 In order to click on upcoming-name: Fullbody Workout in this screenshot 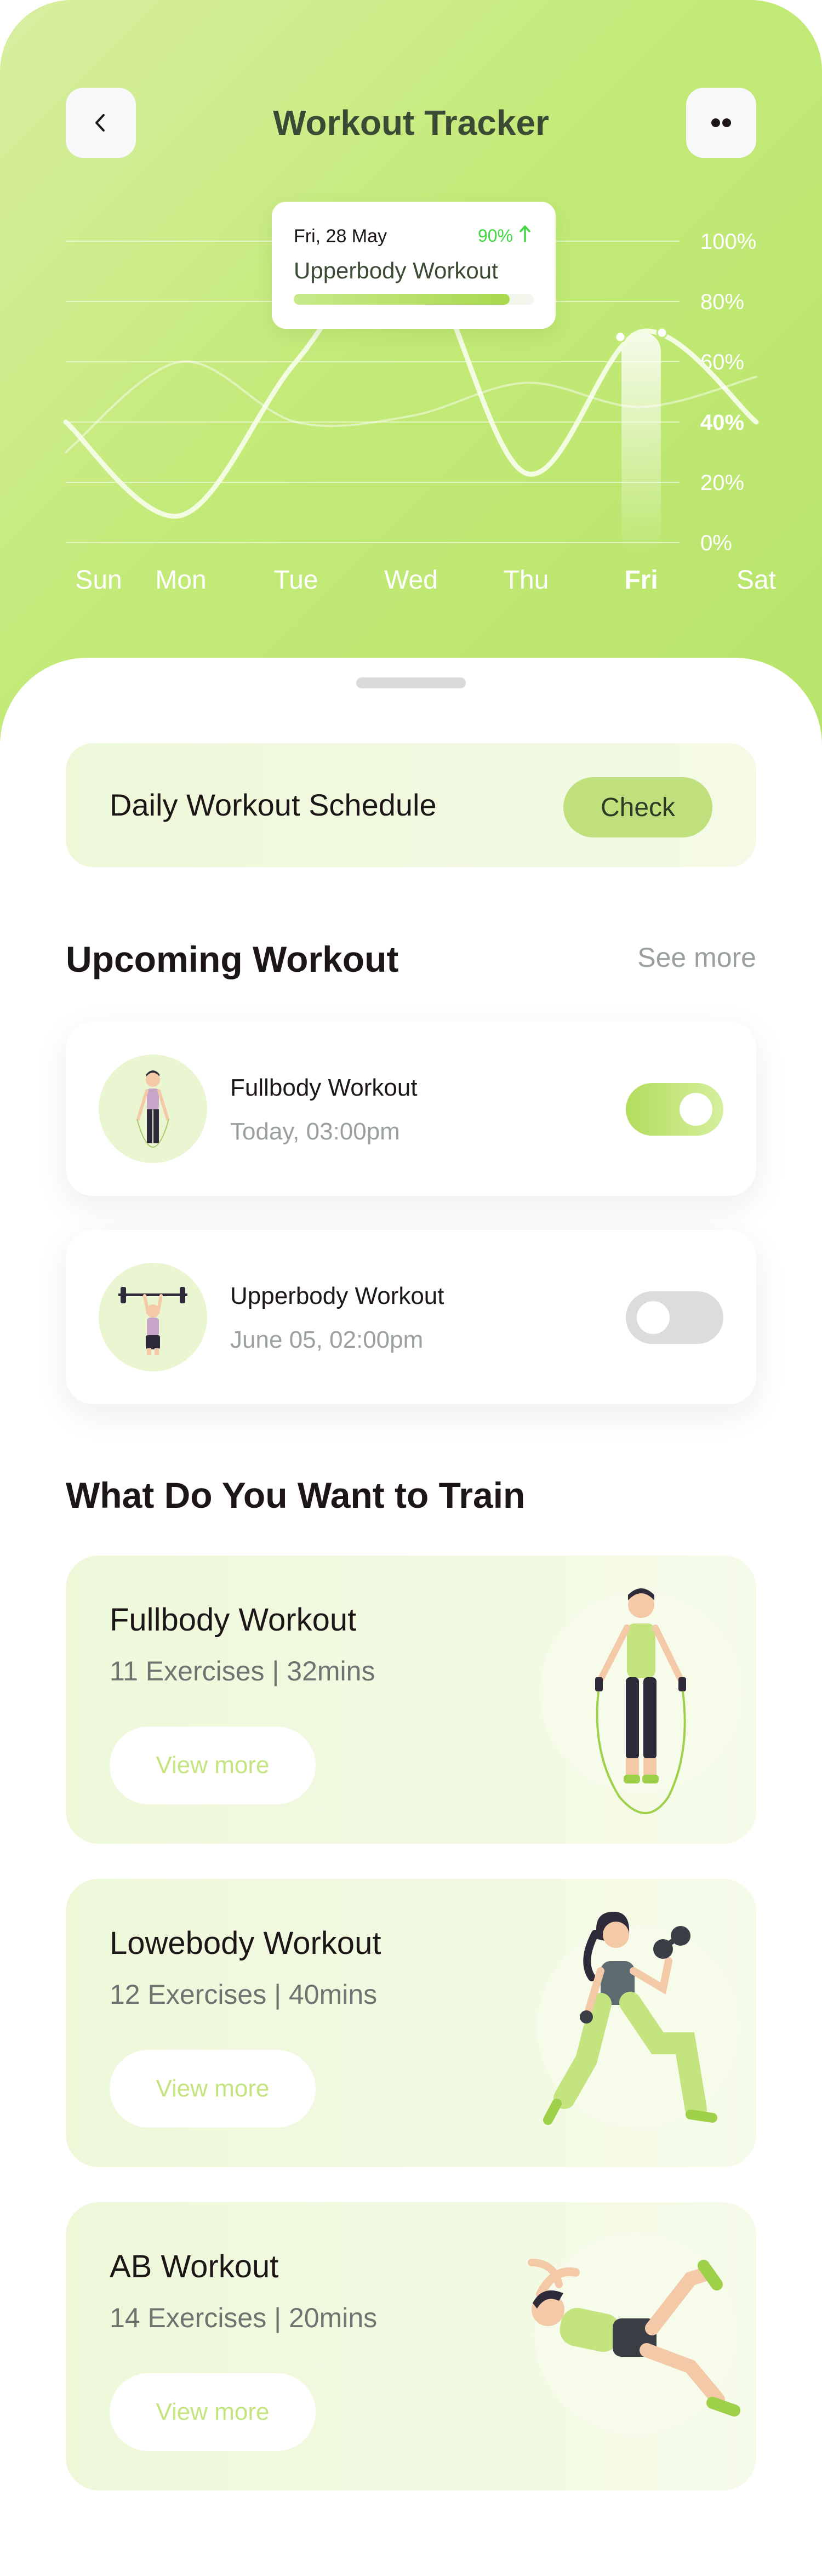, I will do `click(324, 1087)`.